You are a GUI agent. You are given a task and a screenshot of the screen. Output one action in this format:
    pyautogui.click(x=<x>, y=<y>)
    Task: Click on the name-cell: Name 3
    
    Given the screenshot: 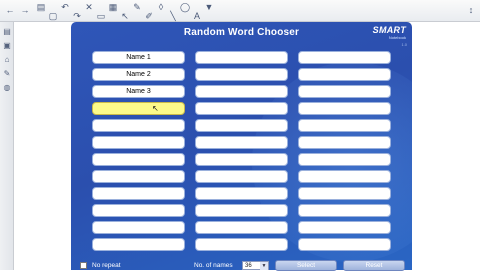 What is the action you would take?
    pyautogui.click(x=138, y=91)
    